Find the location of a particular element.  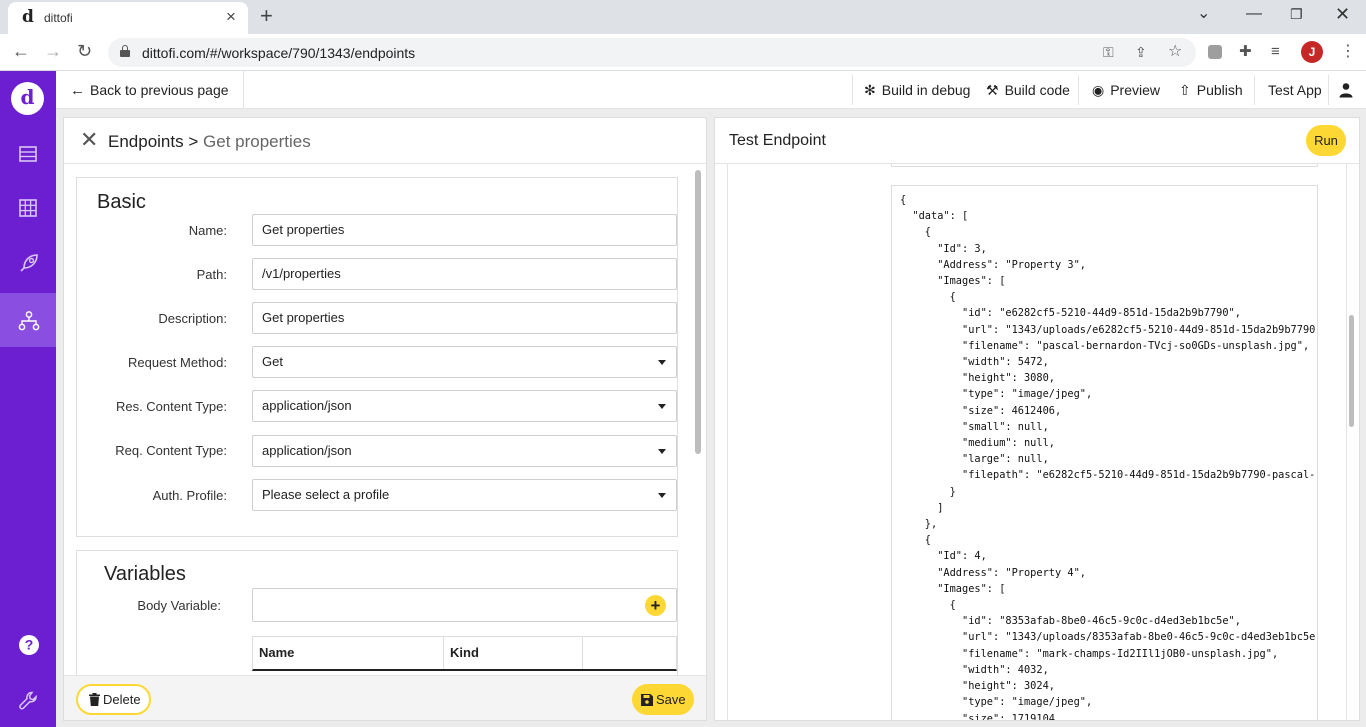

request-method-select: Get is located at coordinates (464, 362).